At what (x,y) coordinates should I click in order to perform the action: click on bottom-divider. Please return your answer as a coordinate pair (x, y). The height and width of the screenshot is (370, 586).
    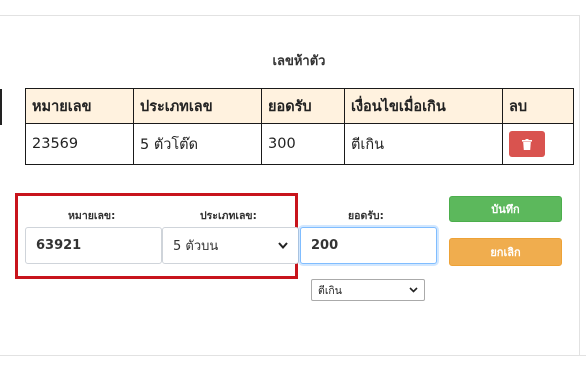
    Looking at the image, I should click on (293, 355).